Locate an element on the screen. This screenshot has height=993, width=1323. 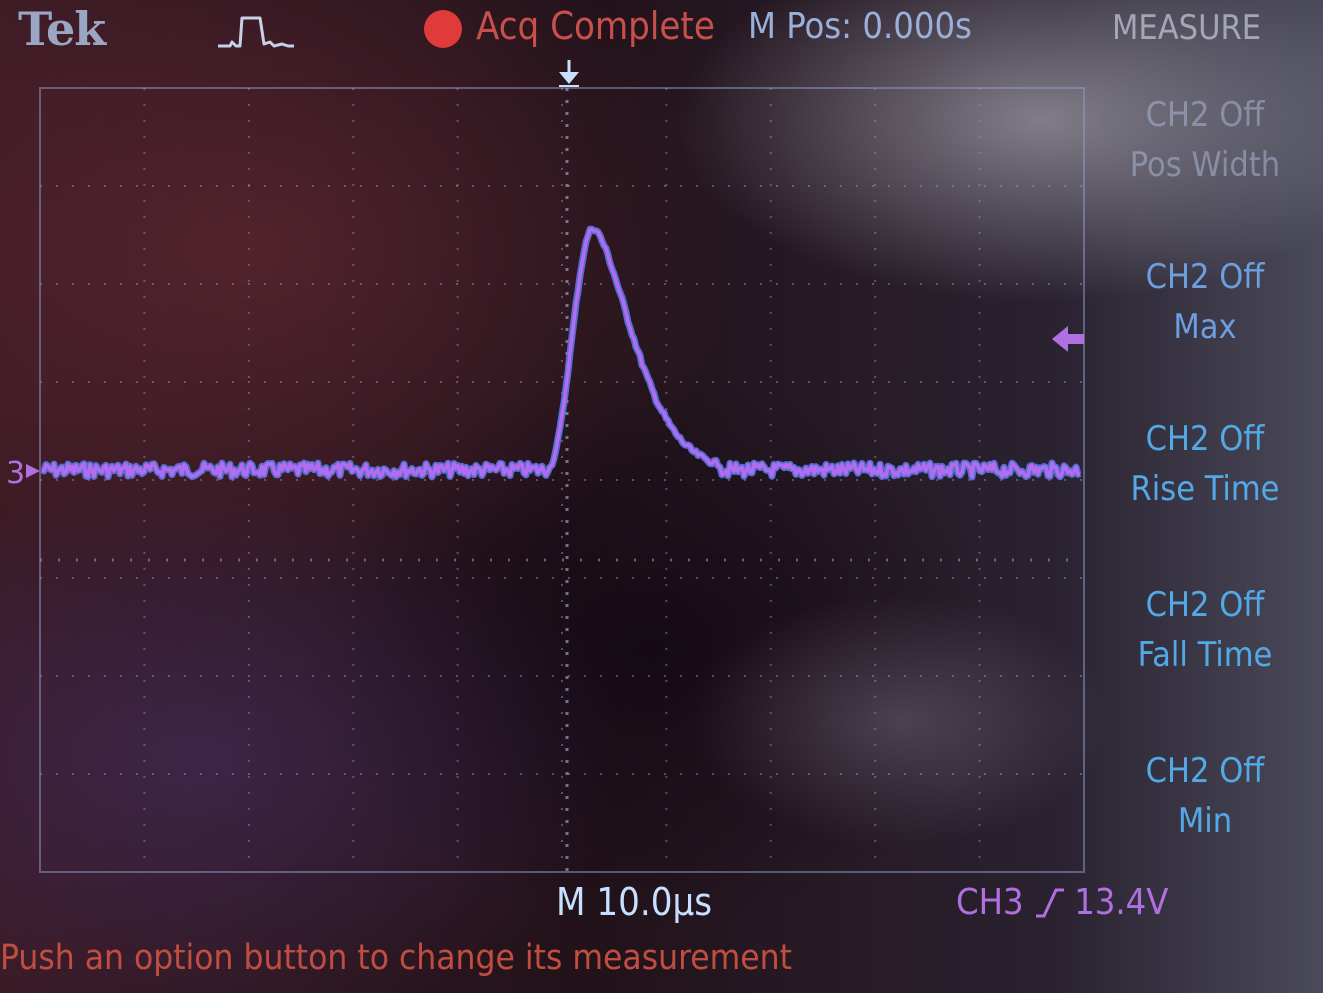
menu-option-1: CH2 Off Pos Width is located at coordinates (1205, 140).